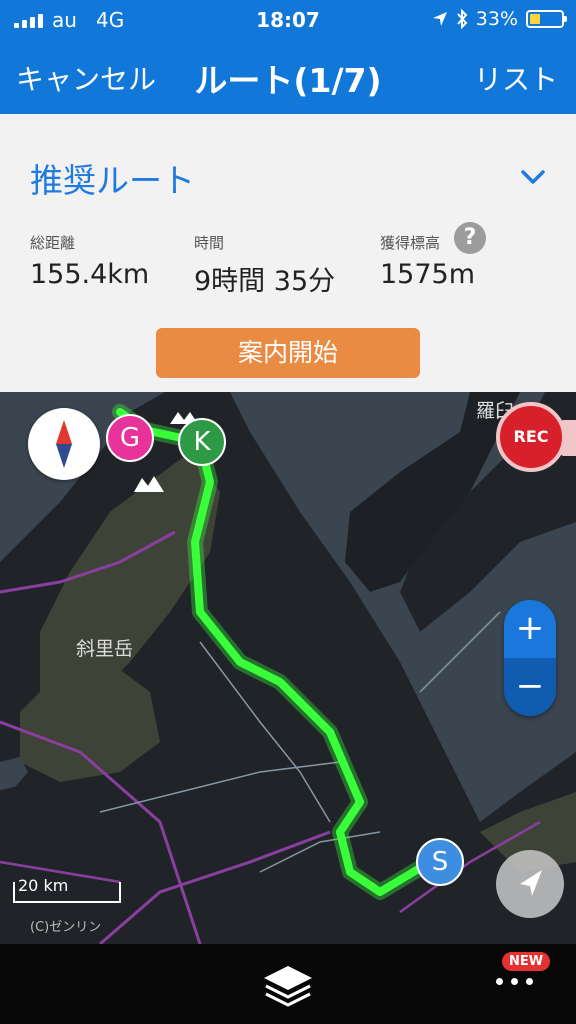  I want to click on stat-label: 時間, so click(209, 243).